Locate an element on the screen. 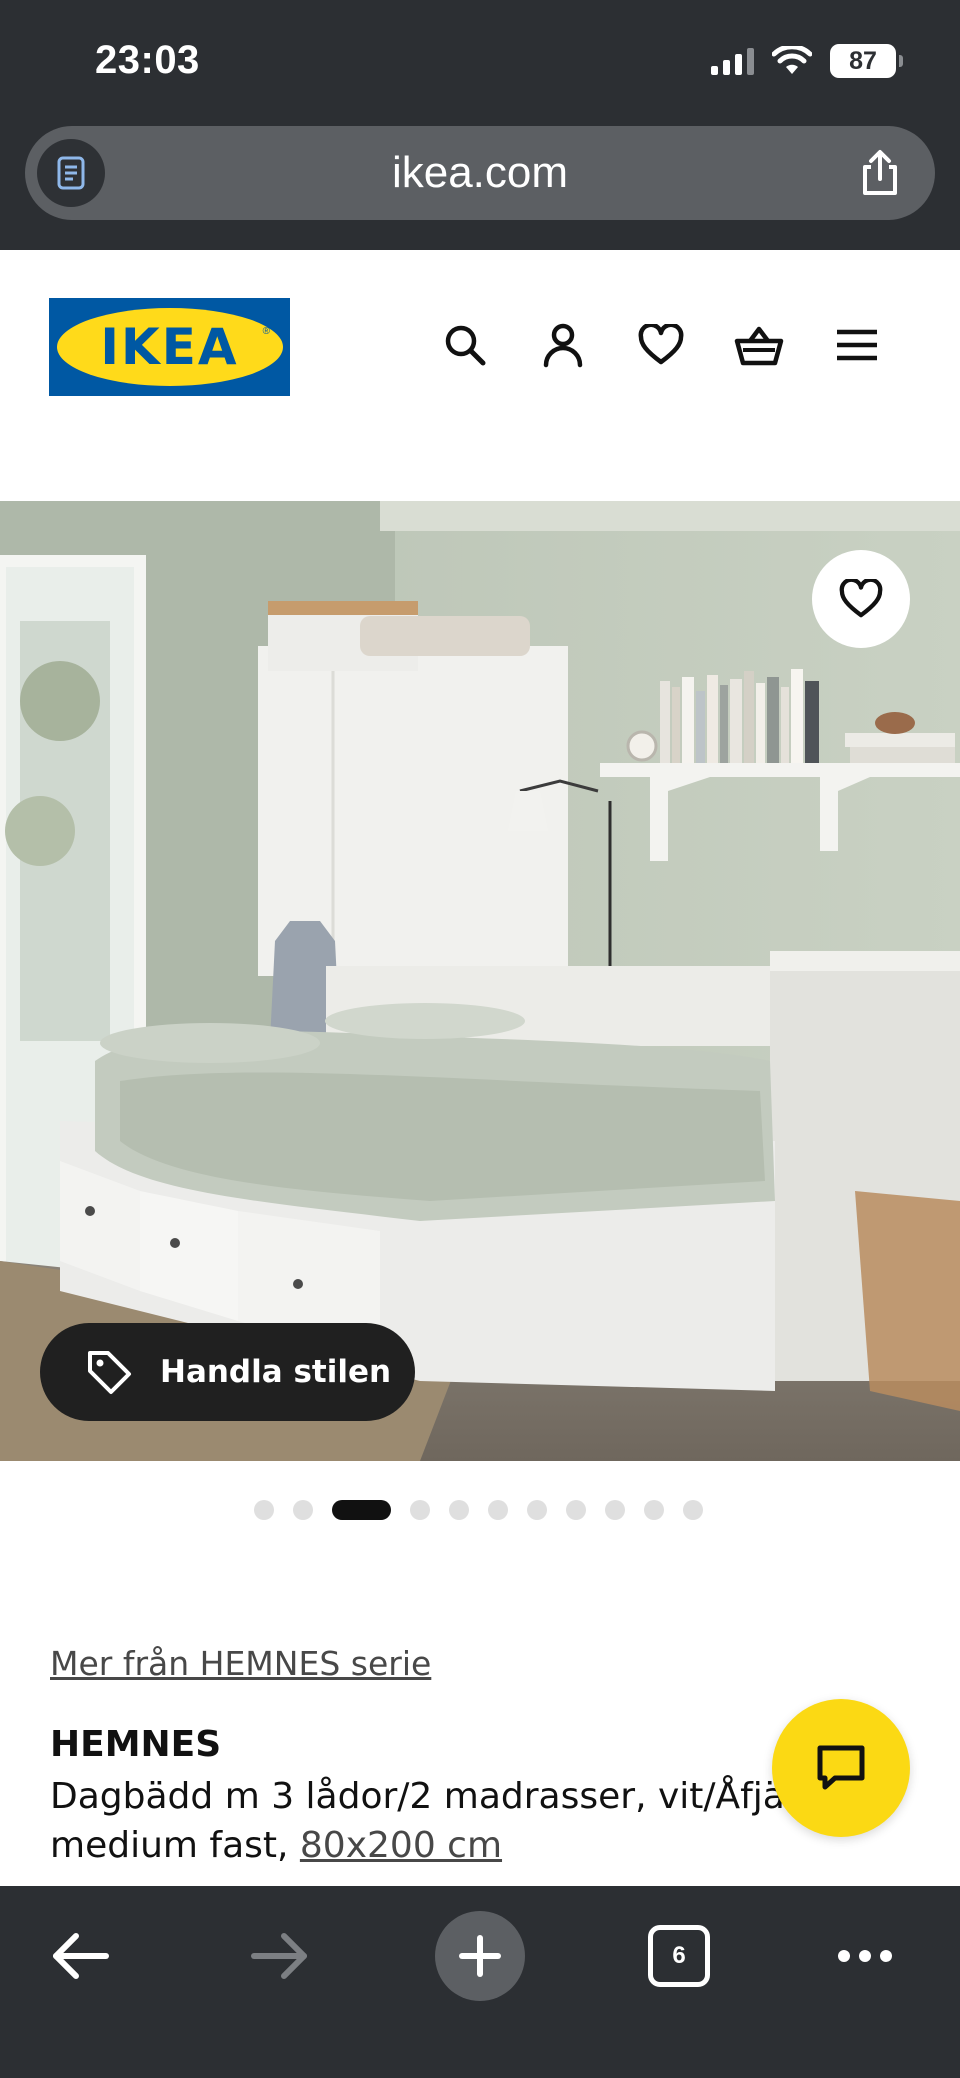  url-text: ikea.com is located at coordinates (480, 173).